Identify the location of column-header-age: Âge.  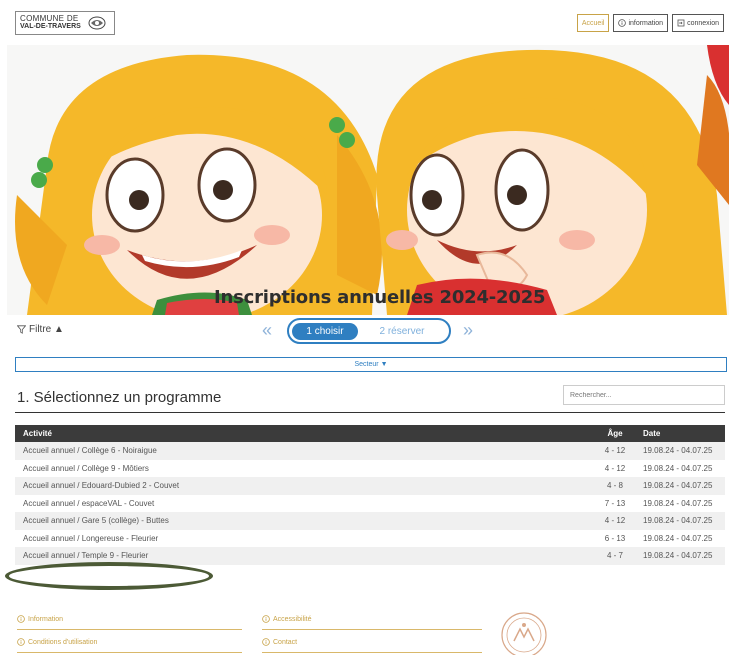
(615, 433).